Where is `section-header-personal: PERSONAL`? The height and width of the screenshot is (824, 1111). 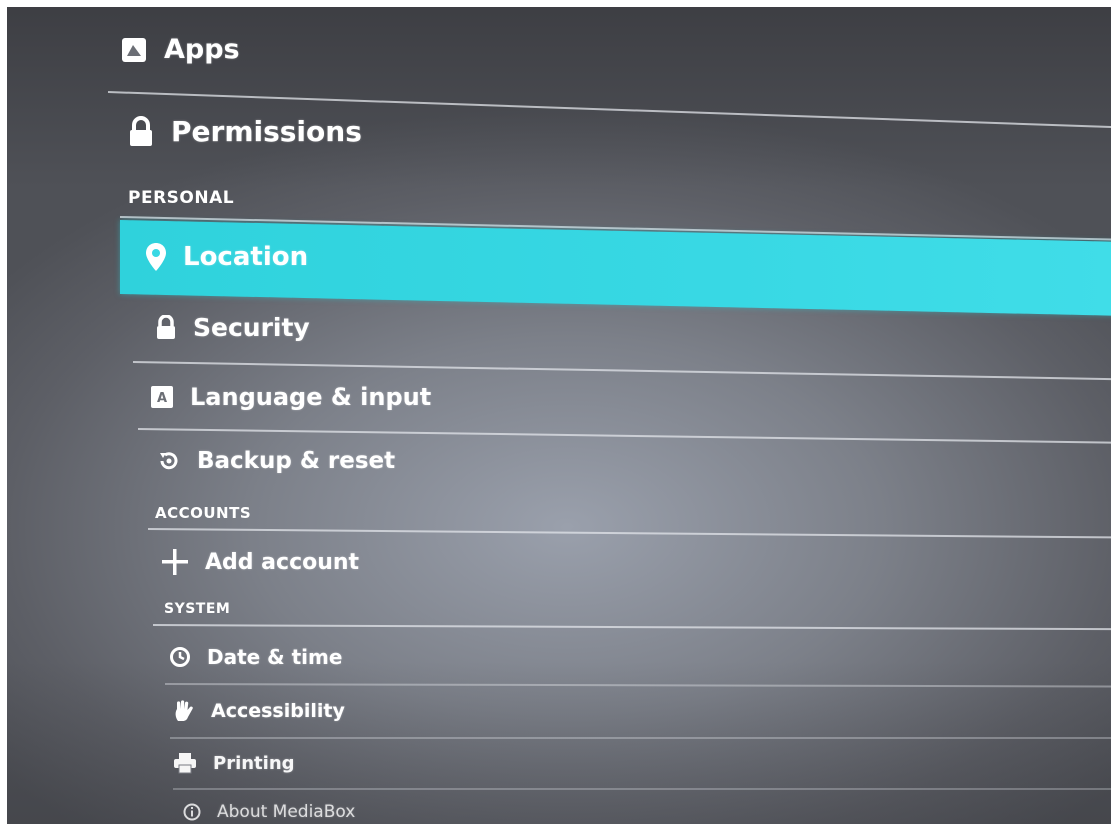 section-header-personal: PERSONAL is located at coordinates (181, 198).